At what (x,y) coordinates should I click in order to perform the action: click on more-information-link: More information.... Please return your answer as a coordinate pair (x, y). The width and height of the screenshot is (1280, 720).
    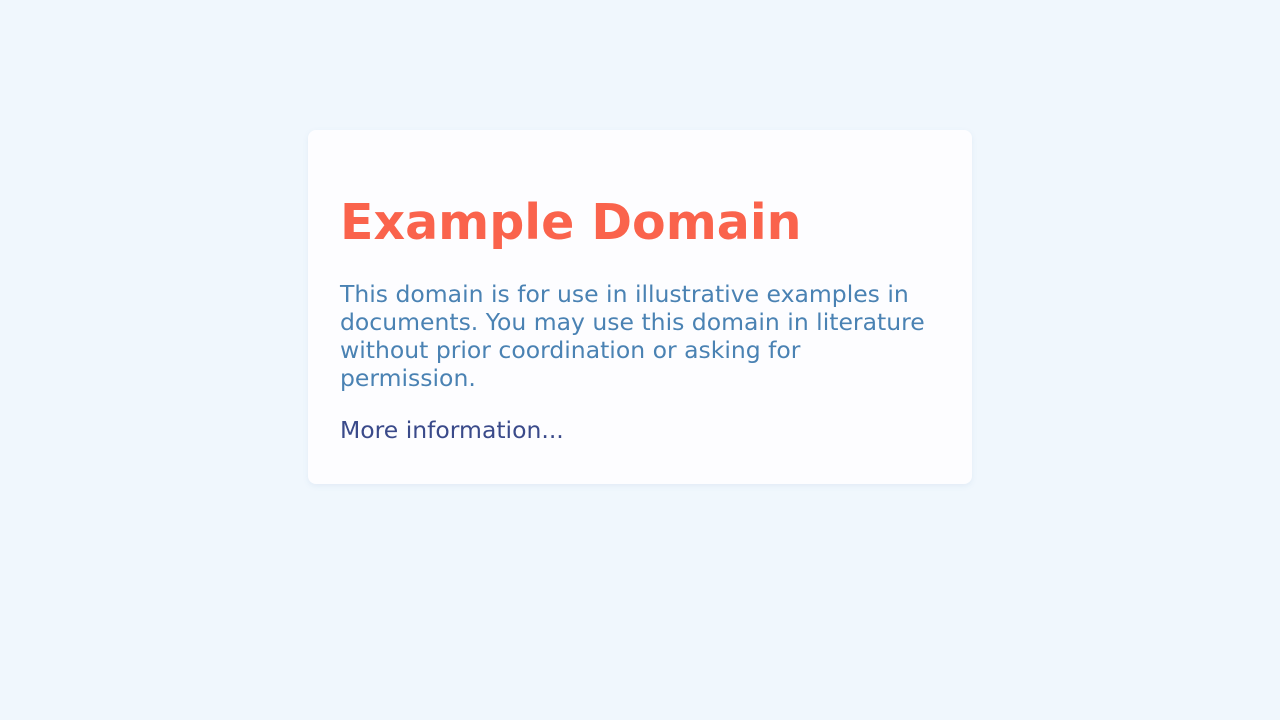
    Looking at the image, I should click on (452, 430).